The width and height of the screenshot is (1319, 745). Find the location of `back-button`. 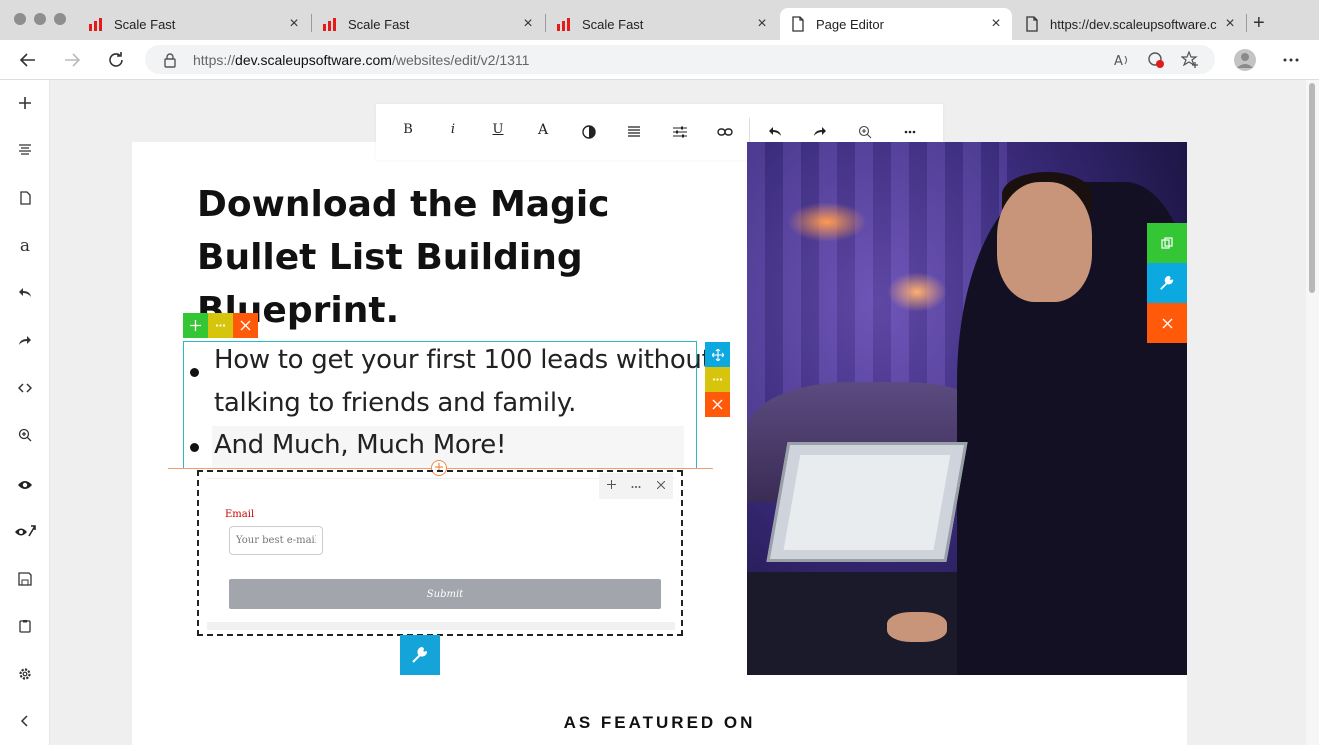

back-button is located at coordinates (28, 60).